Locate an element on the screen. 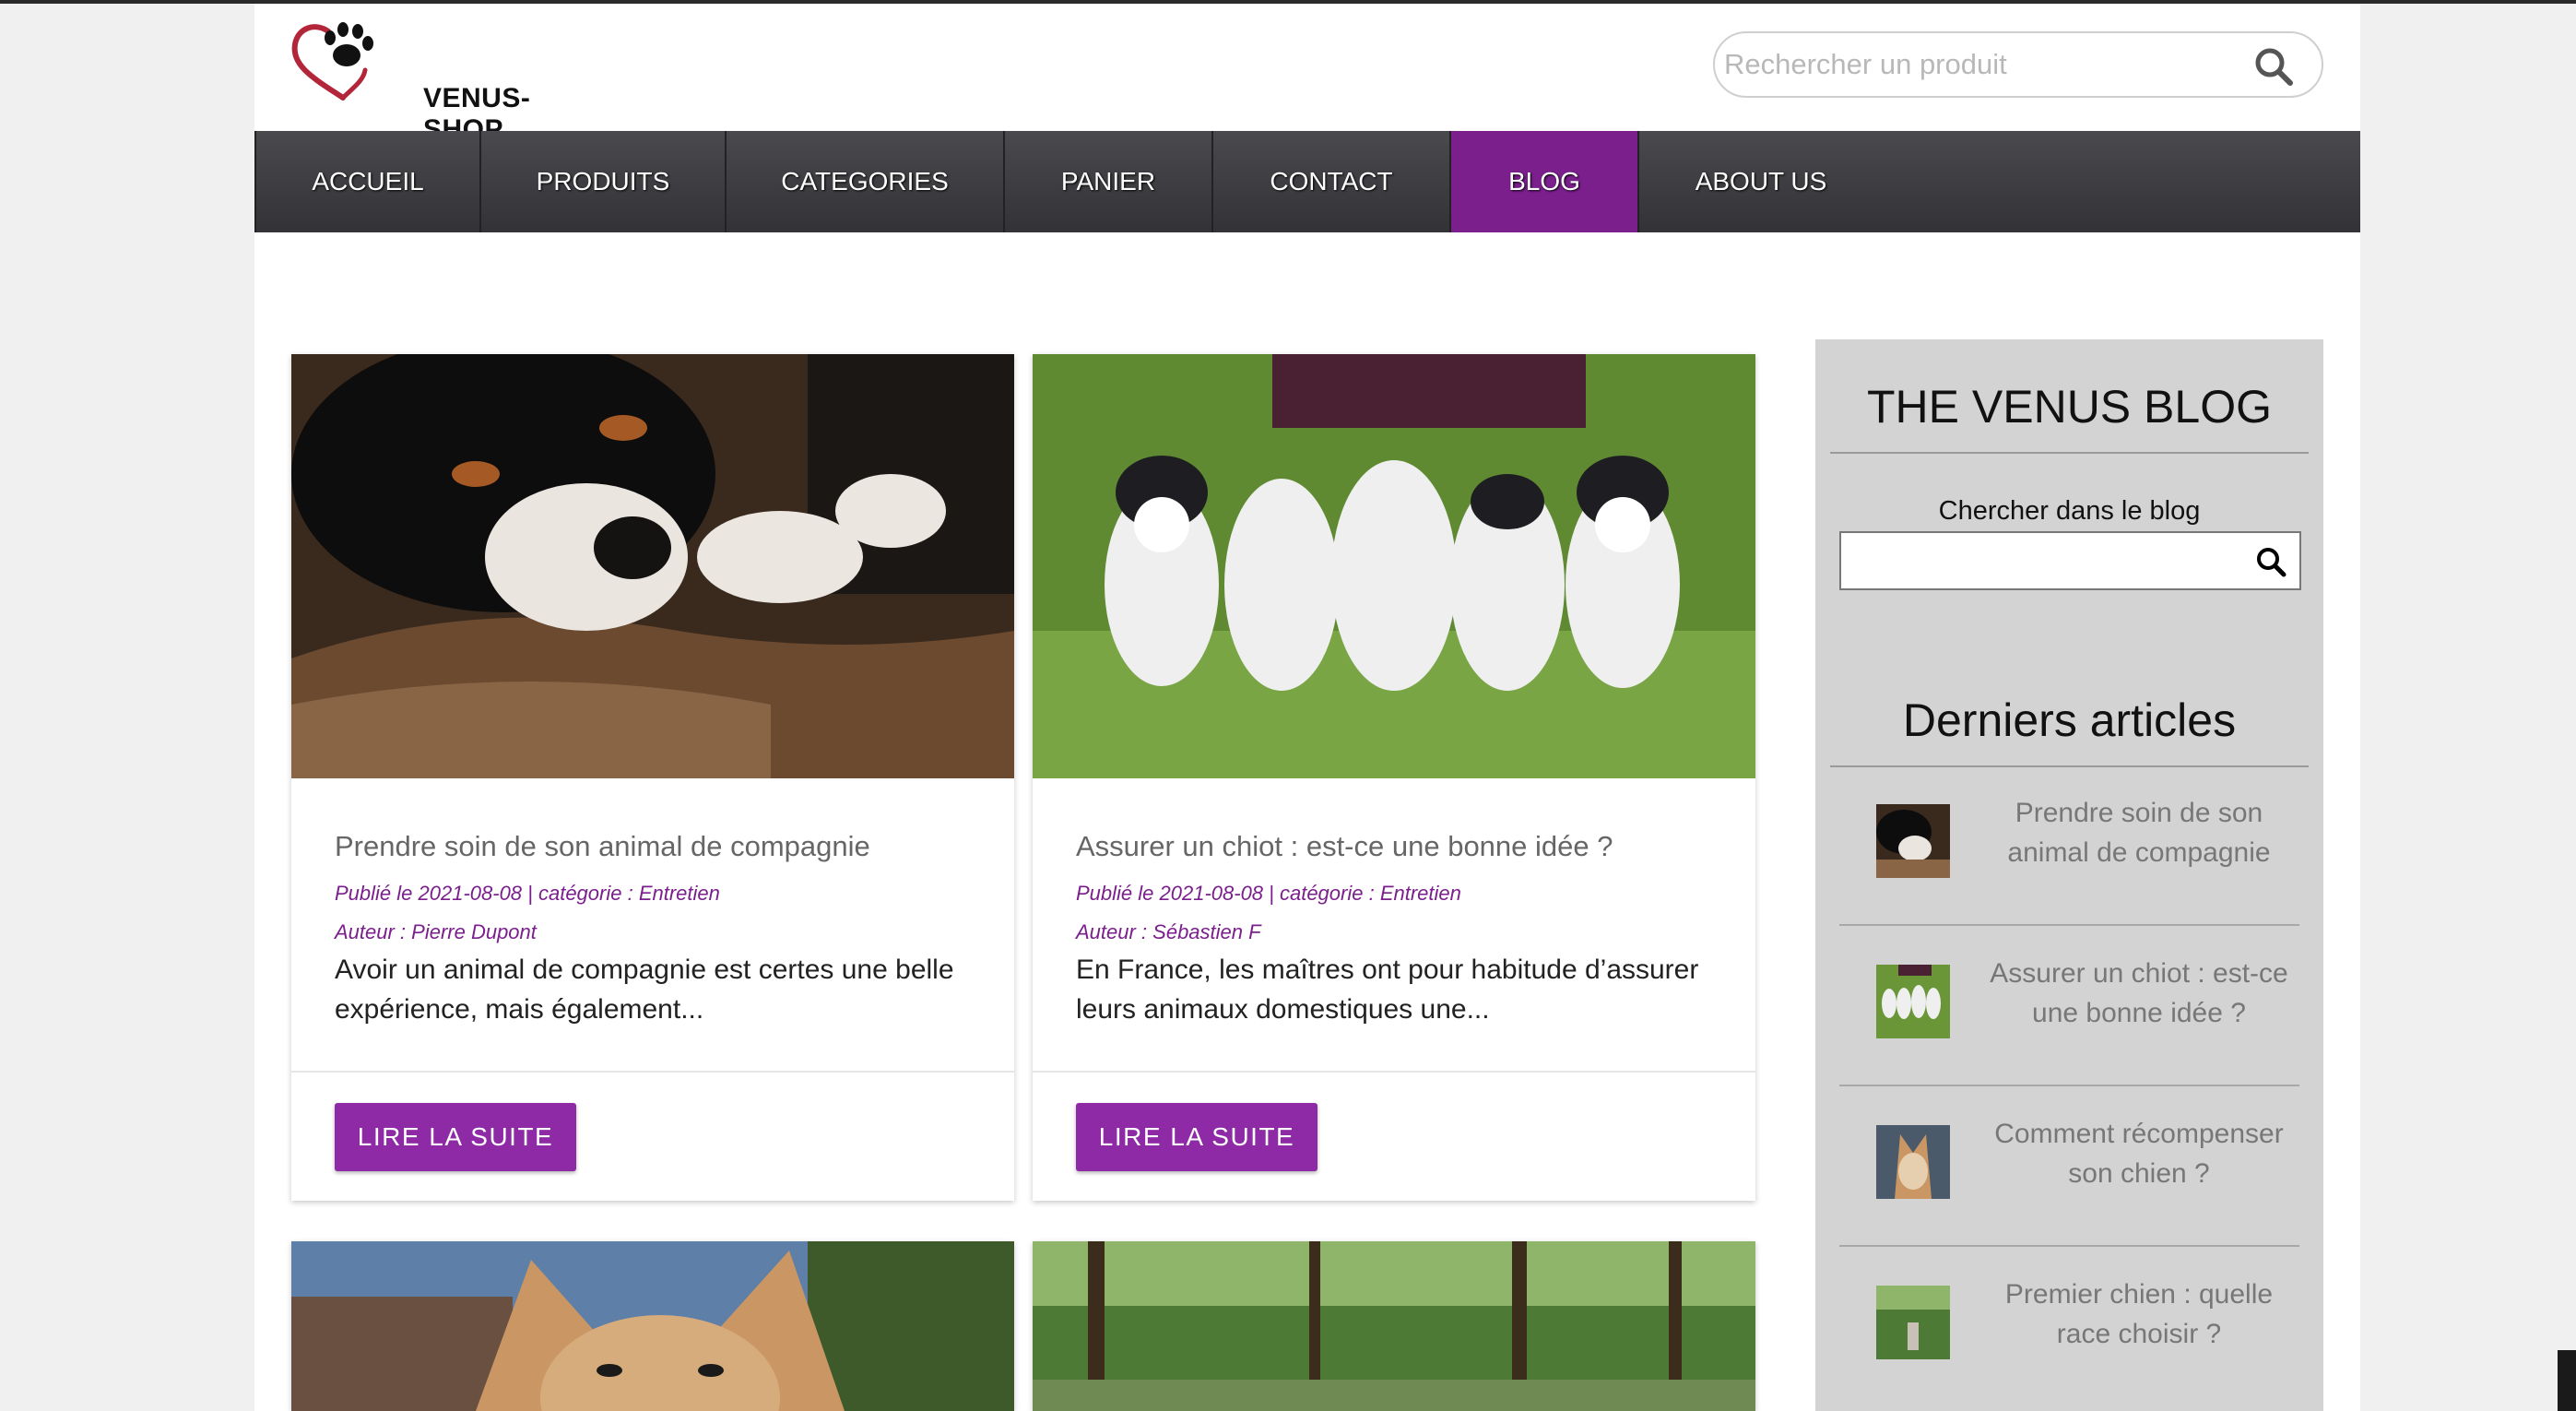  paw-heart-logo-icon is located at coordinates (332, 61).